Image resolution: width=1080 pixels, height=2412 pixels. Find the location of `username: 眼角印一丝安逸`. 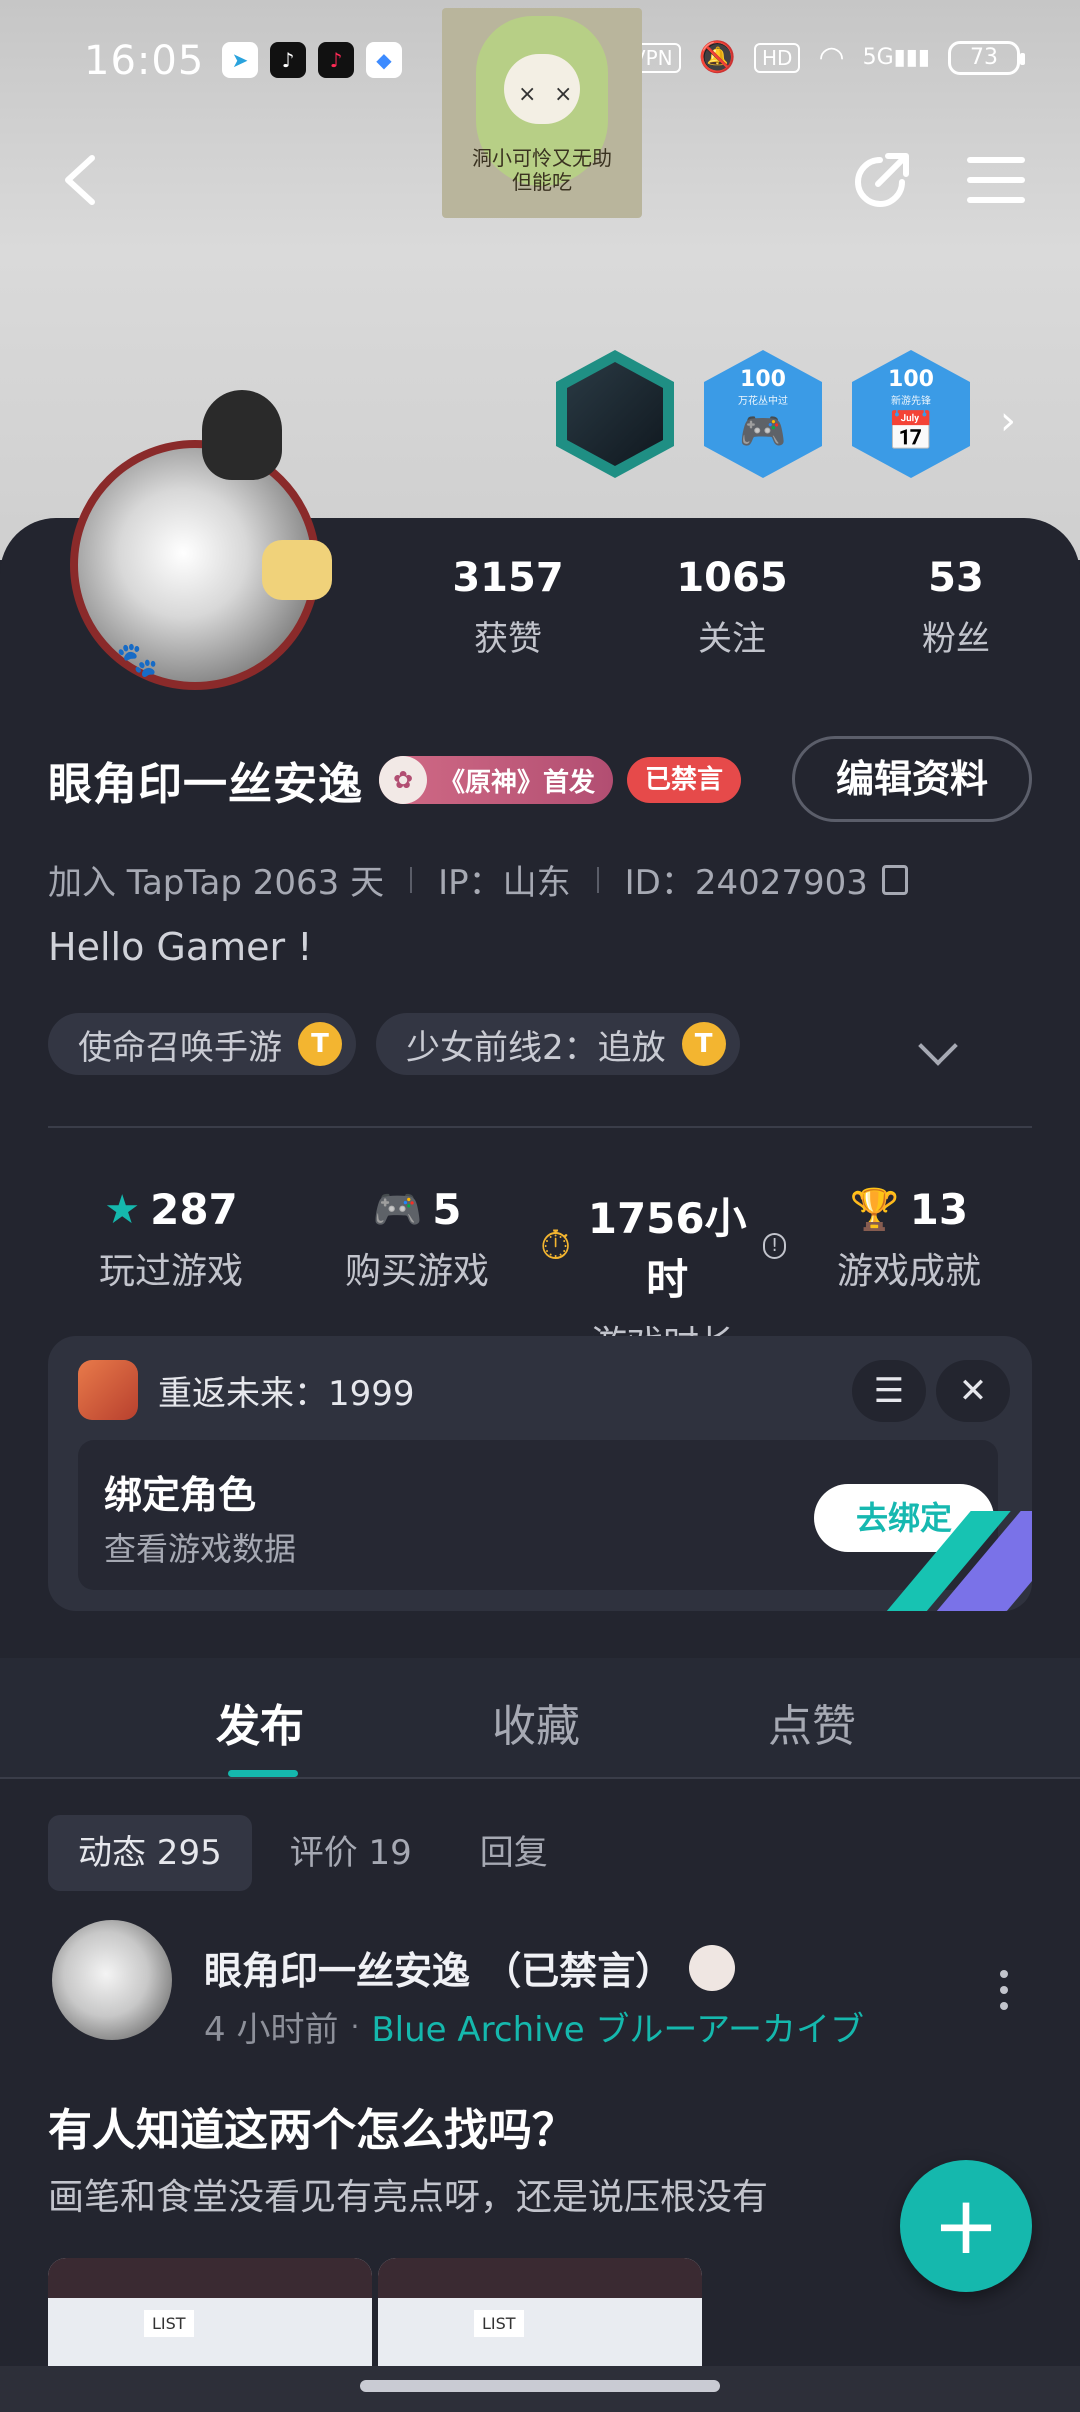

username: 眼角印一丝安逸 is located at coordinates (205, 784).